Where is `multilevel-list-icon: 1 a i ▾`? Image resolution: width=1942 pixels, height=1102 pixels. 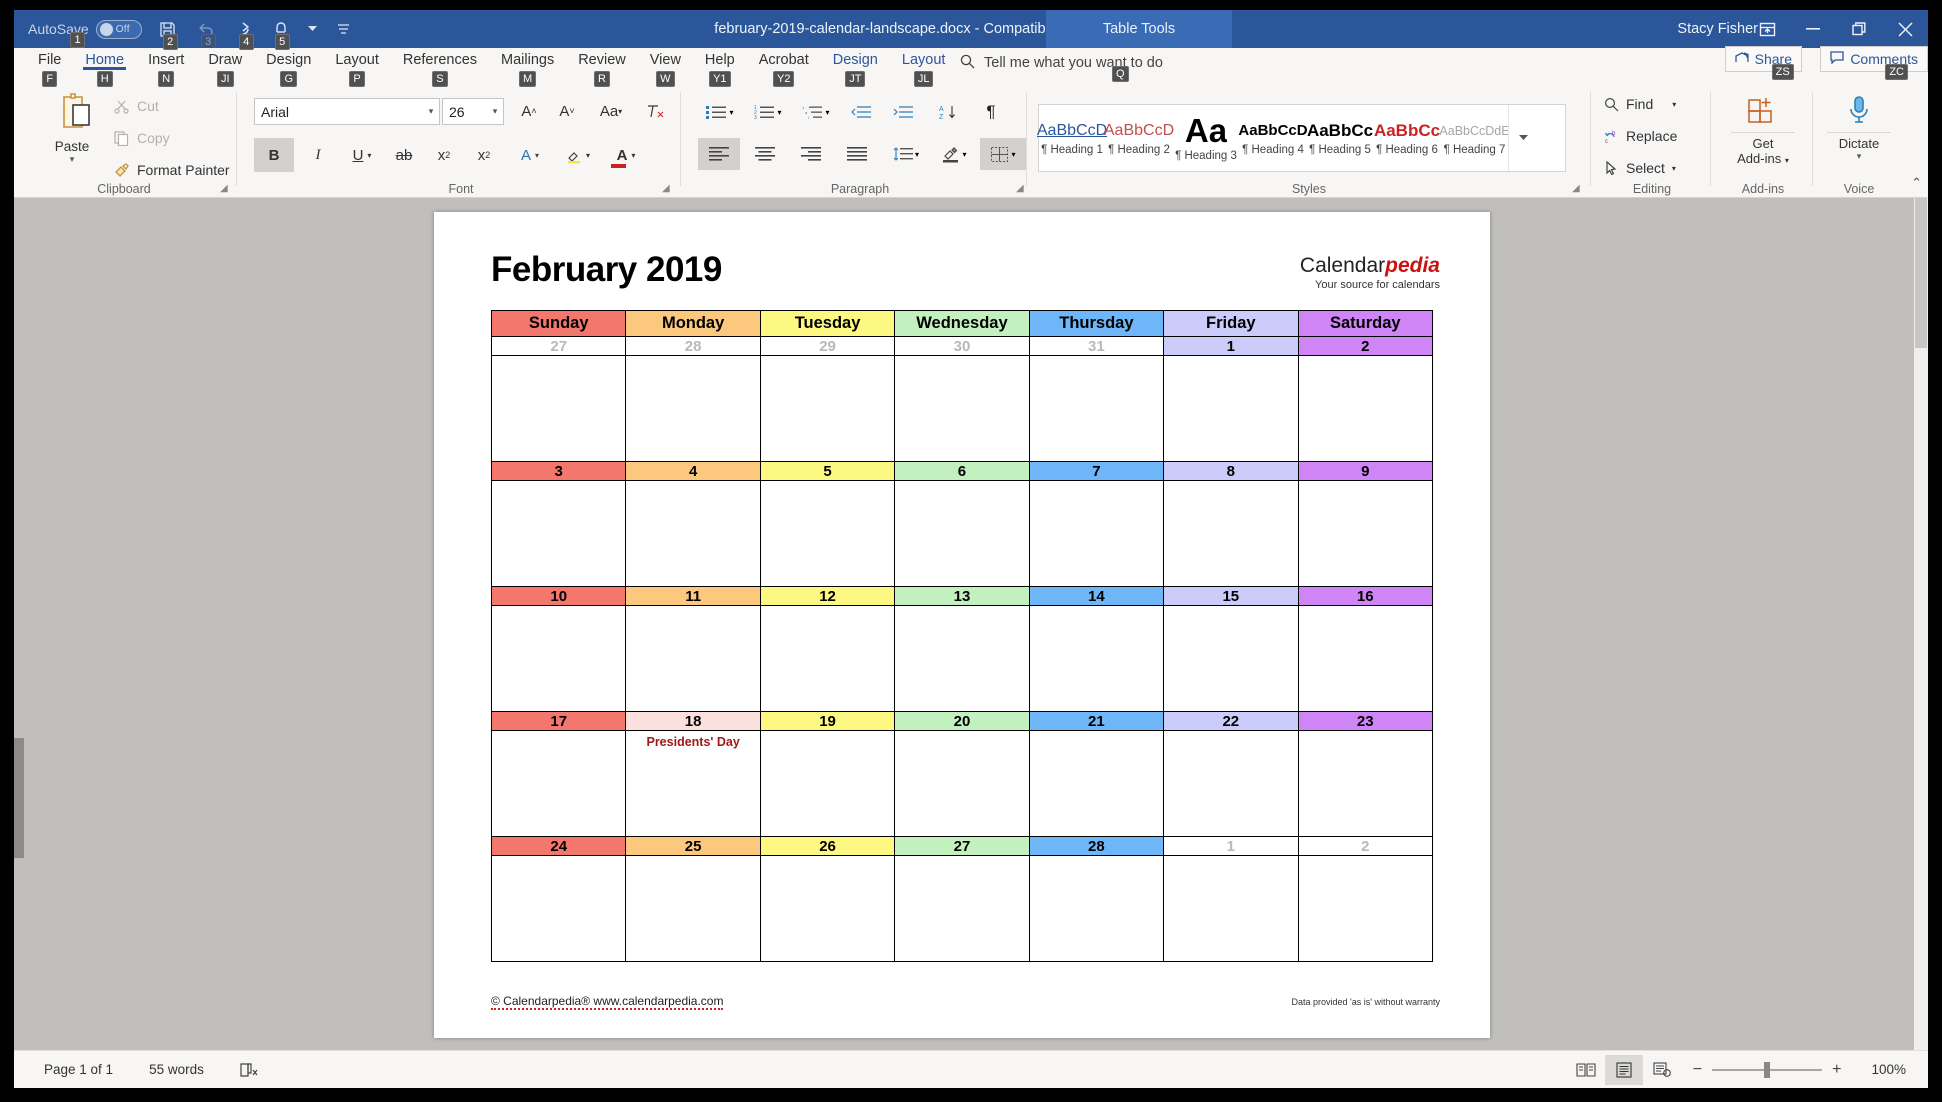
multilevel-list-icon: 1 a i ▾ is located at coordinates (816, 112).